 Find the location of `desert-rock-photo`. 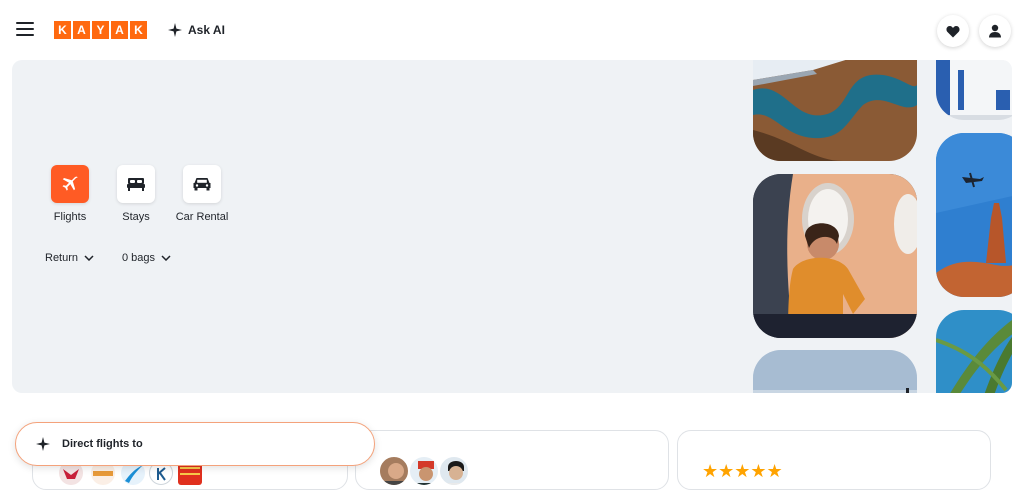

desert-rock-photo is located at coordinates (974, 215).